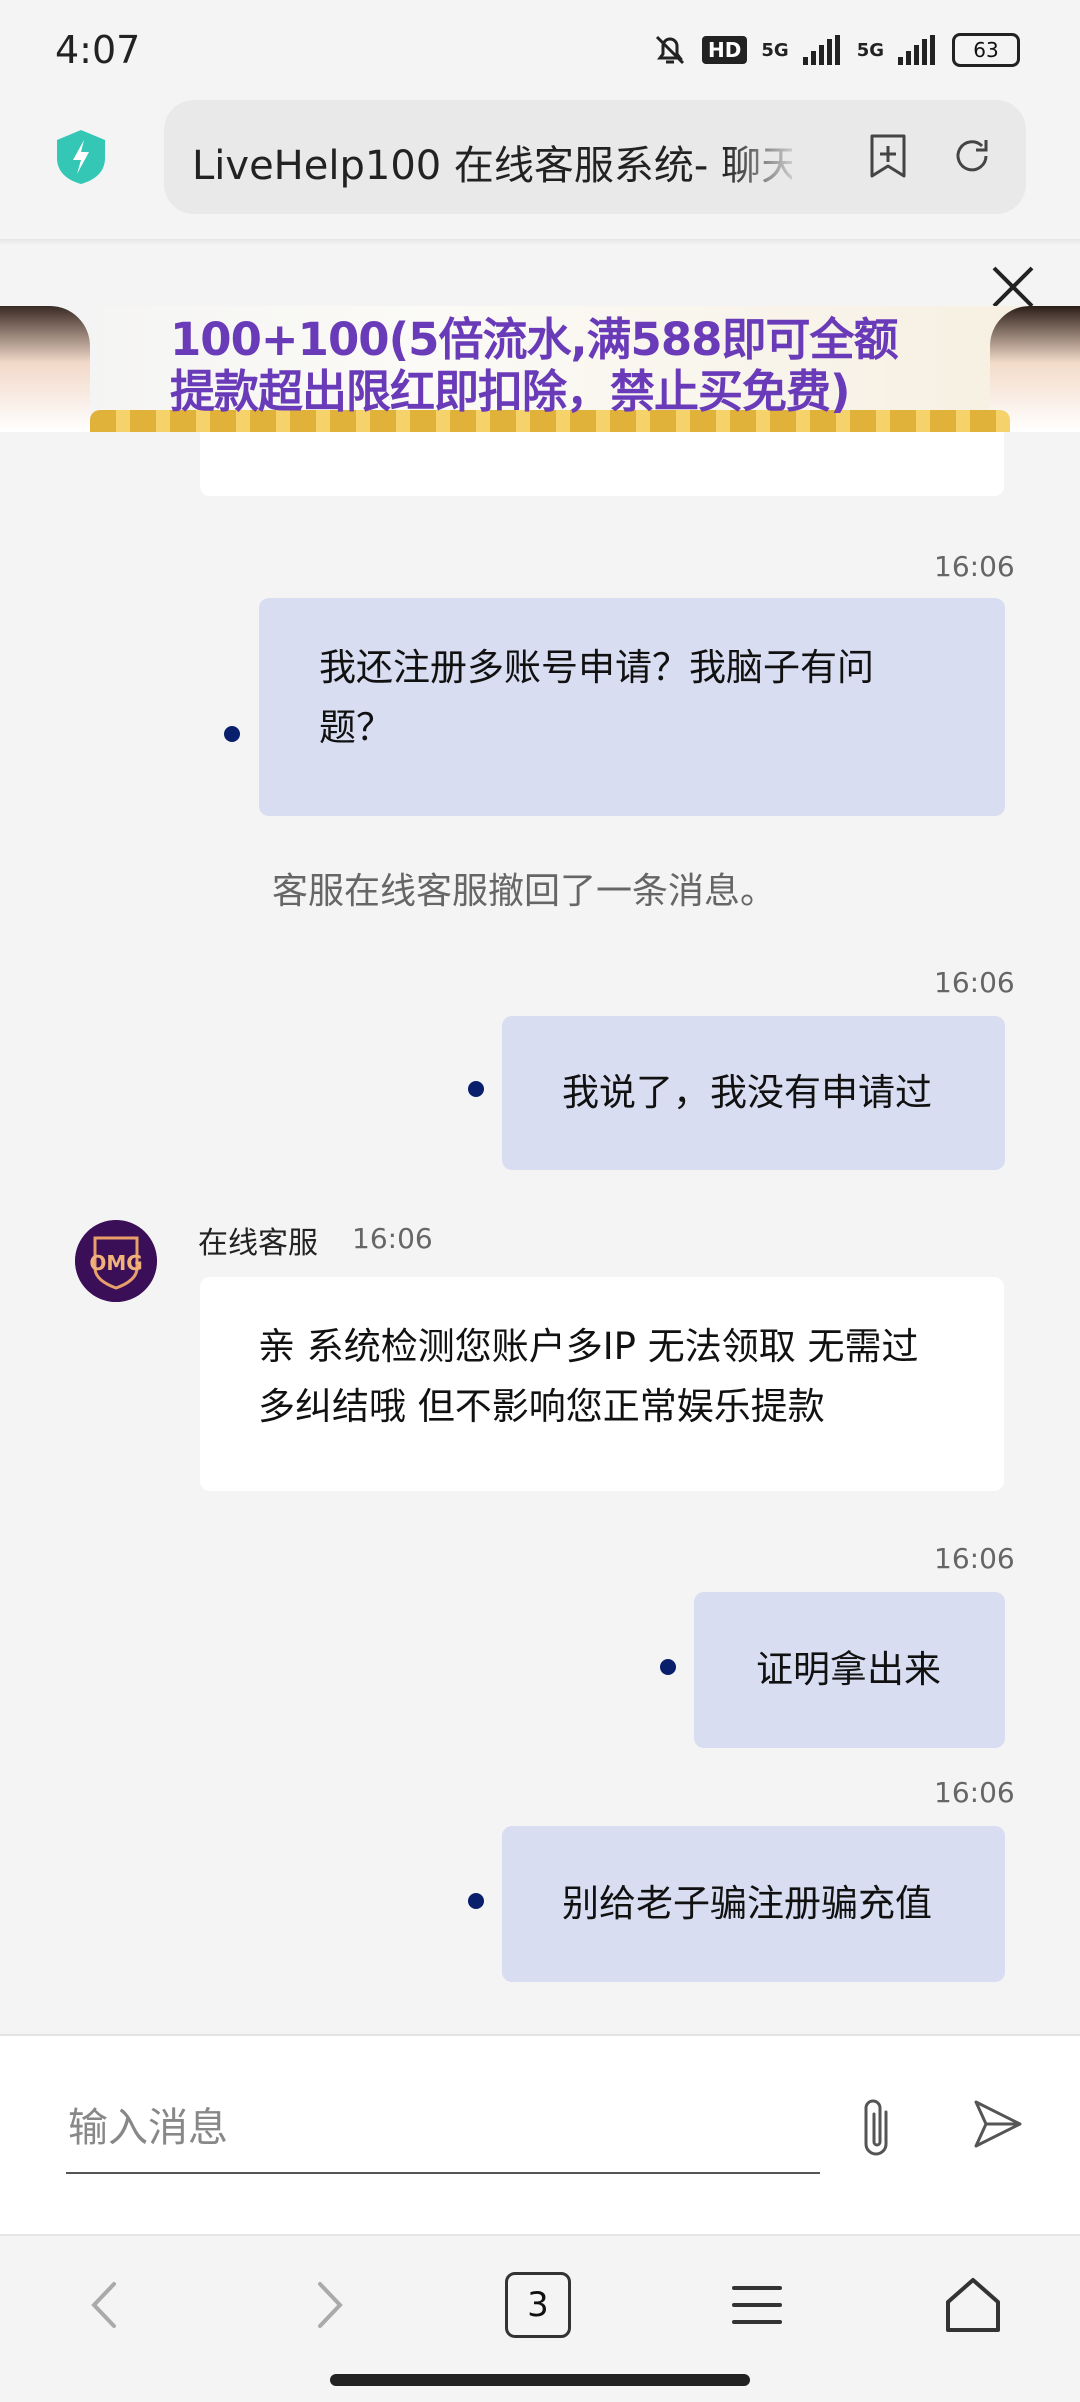  What do you see at coordinates (258, 1243) in the screenshot?
I see `agent-name: 在线客服` at bounding box center [258, 1243].